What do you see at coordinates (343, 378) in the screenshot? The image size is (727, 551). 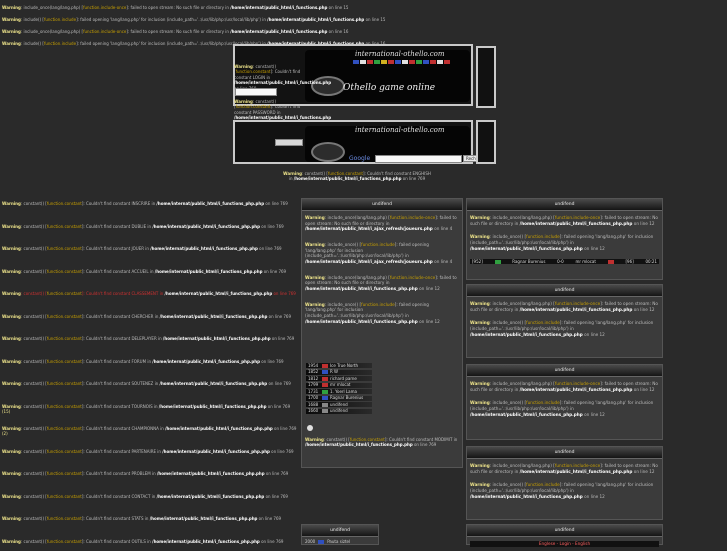 I see `player-name: richard parne` at bounding box center [343, 378].